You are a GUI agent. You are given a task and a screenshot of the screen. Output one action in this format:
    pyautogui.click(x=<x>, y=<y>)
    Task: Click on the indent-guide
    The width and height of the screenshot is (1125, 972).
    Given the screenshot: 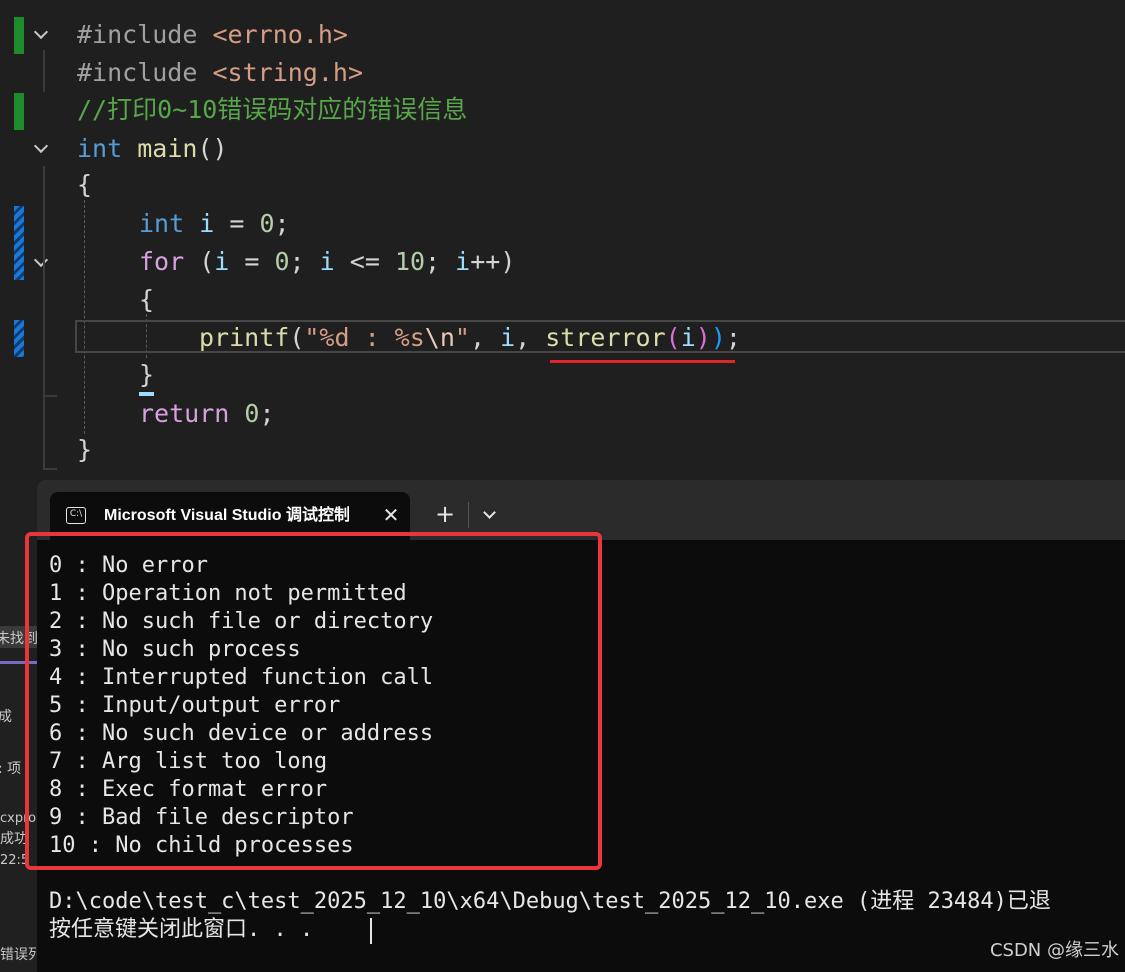 What is the action you would take?
    pyautogui.click(x=84, y=317)
    